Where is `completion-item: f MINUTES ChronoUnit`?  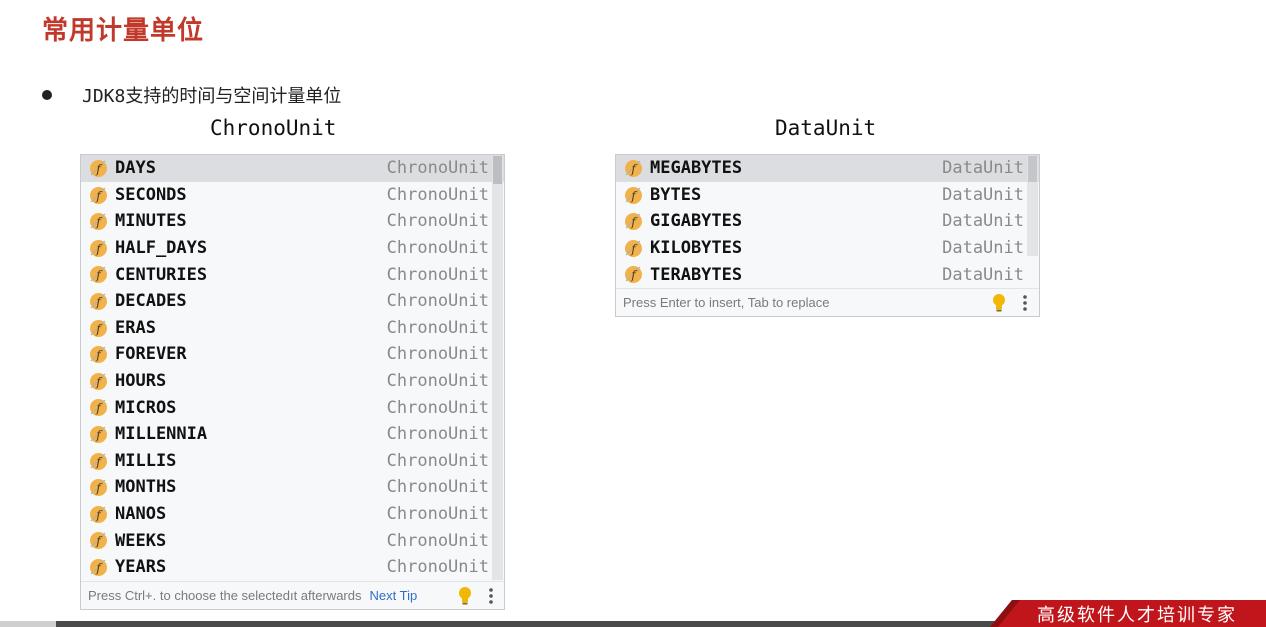
completion-item: f MINUTES ChronoUnit is located at coordinates (292, 221).